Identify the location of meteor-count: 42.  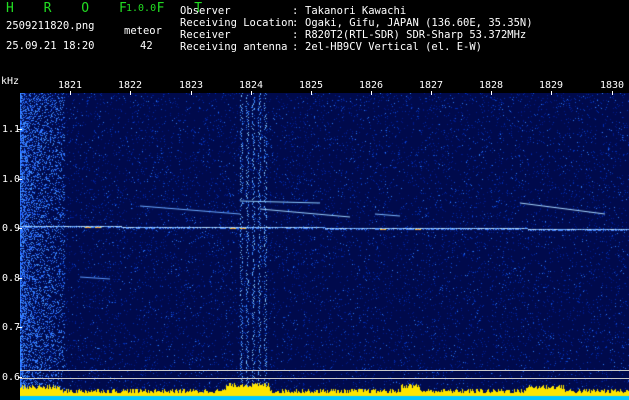
(146, 46).